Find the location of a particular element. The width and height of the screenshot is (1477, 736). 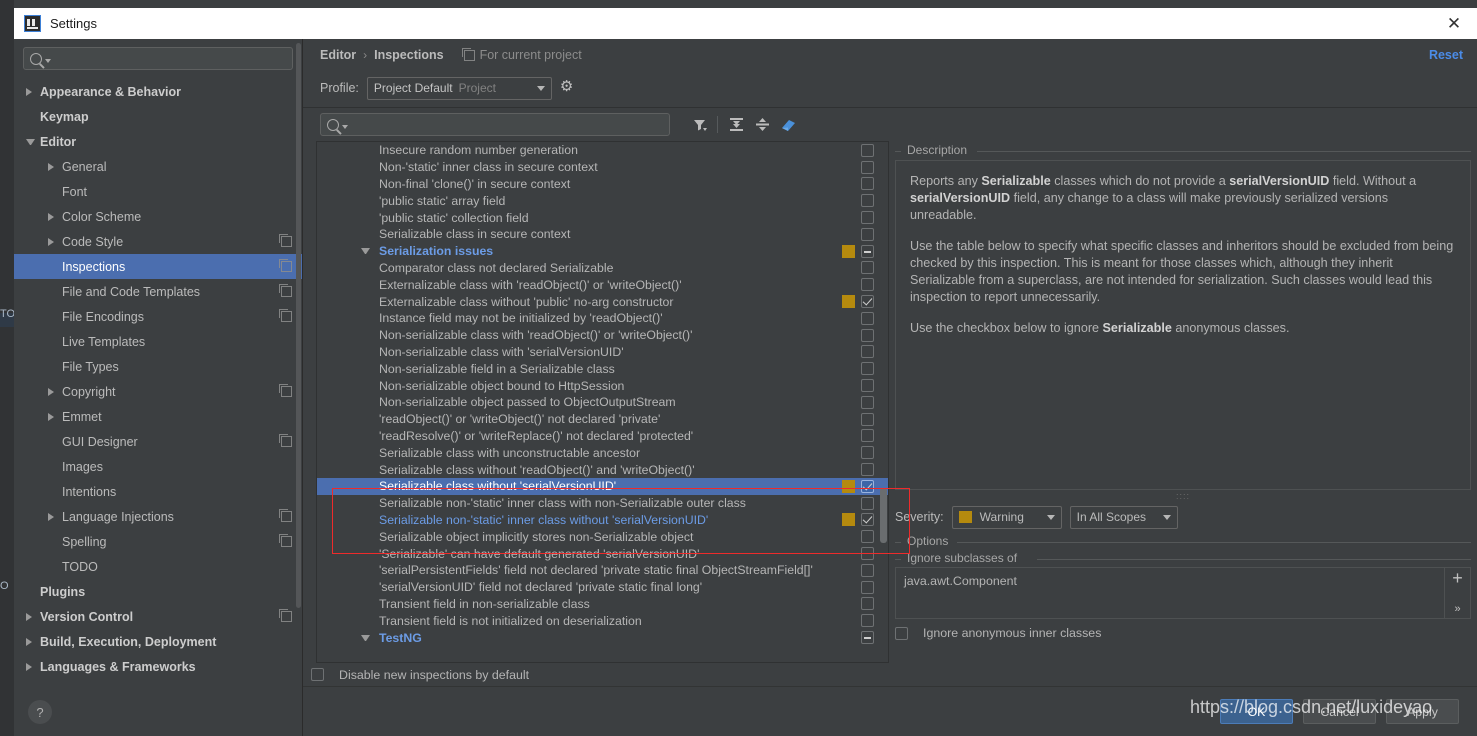

chevron-down-icon is located at coordinates (365, 251).